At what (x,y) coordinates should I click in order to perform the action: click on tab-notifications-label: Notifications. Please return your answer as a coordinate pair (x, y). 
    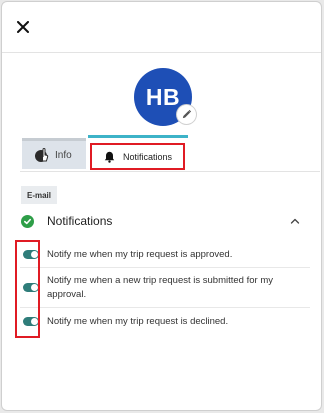
    Looking at the image, I should click on (148, 156).